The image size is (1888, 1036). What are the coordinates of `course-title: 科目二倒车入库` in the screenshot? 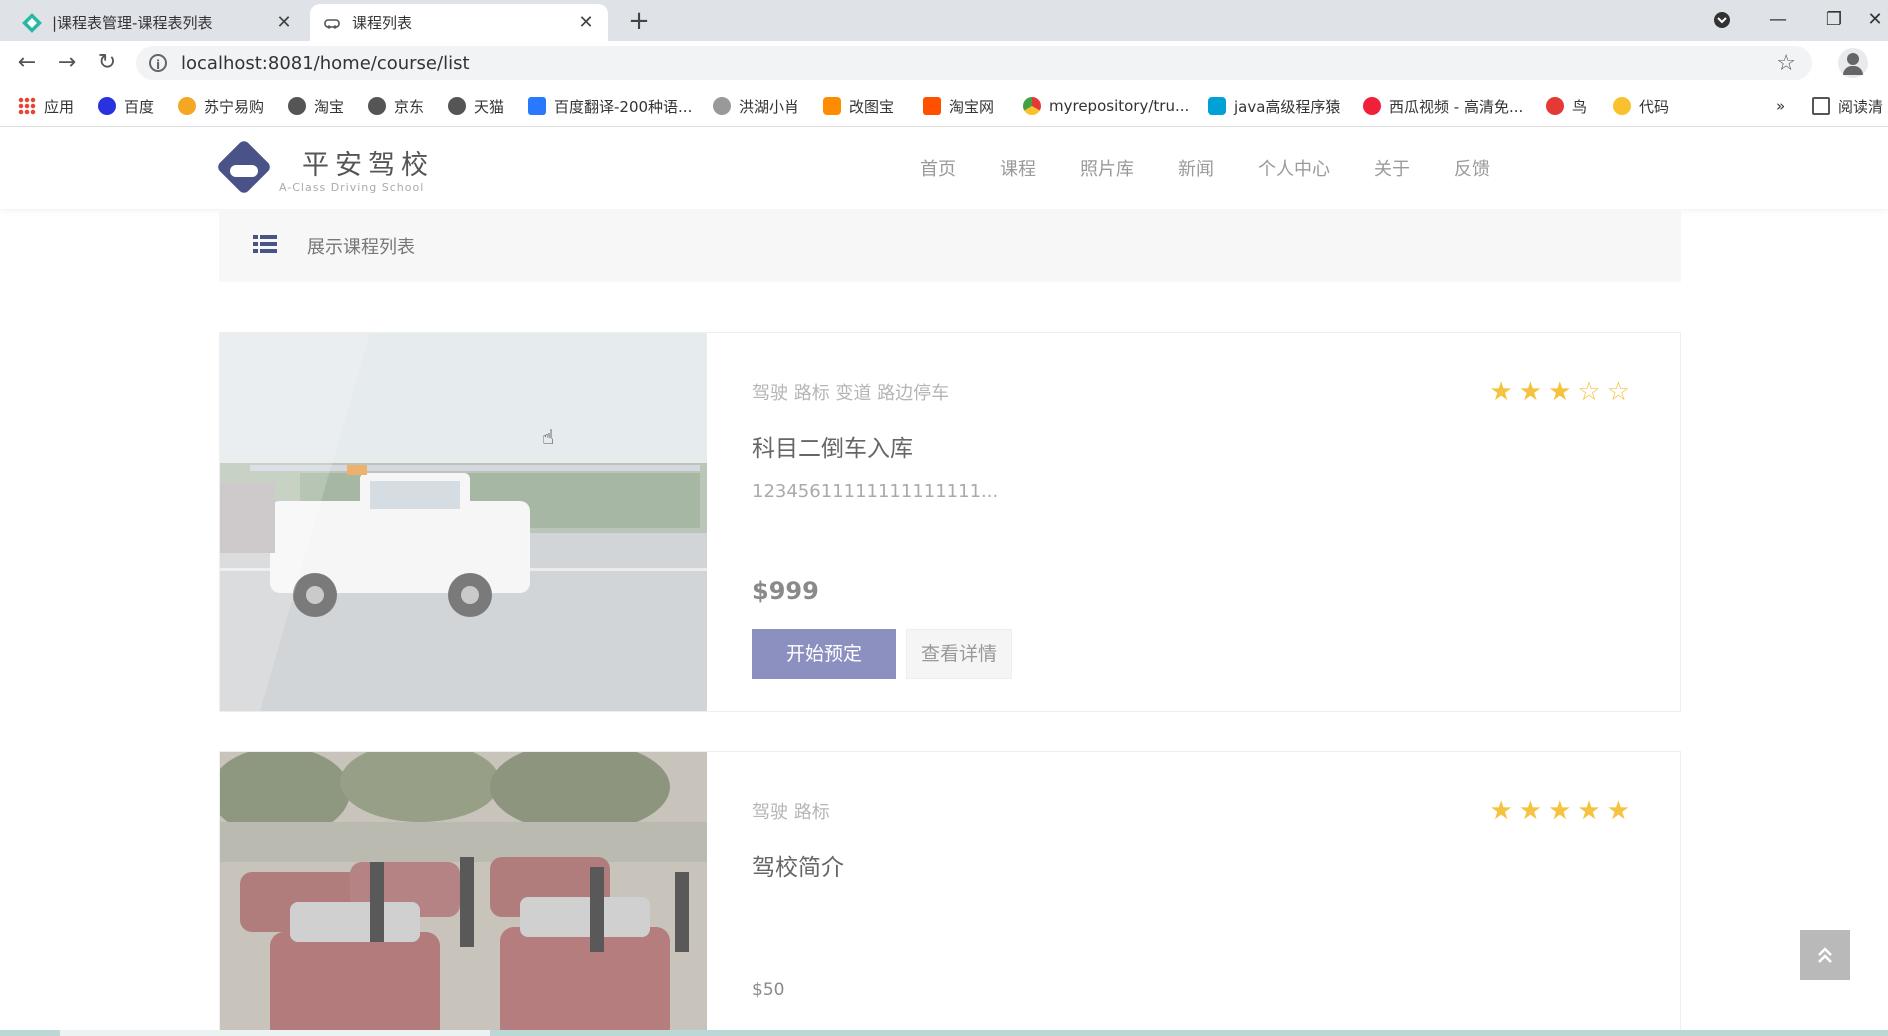 It's located at (832, 446).